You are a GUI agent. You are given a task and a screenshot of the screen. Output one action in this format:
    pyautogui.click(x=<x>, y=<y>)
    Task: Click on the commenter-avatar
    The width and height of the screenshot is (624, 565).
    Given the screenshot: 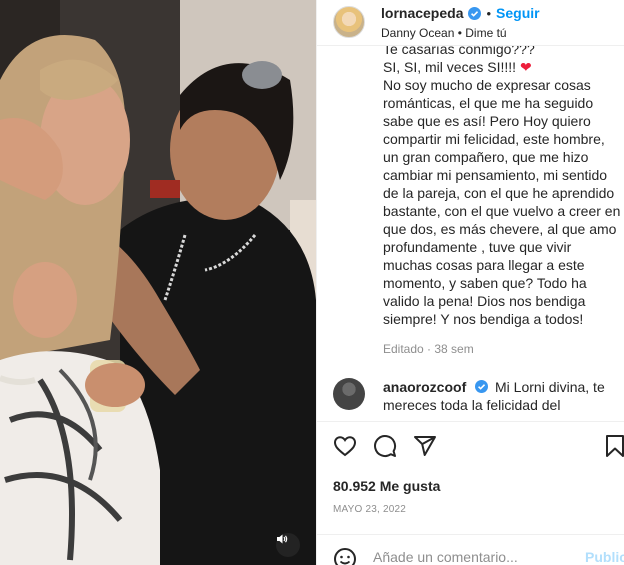 What is the action you would take?
    pyautogui.click(x=349, y=394)
    